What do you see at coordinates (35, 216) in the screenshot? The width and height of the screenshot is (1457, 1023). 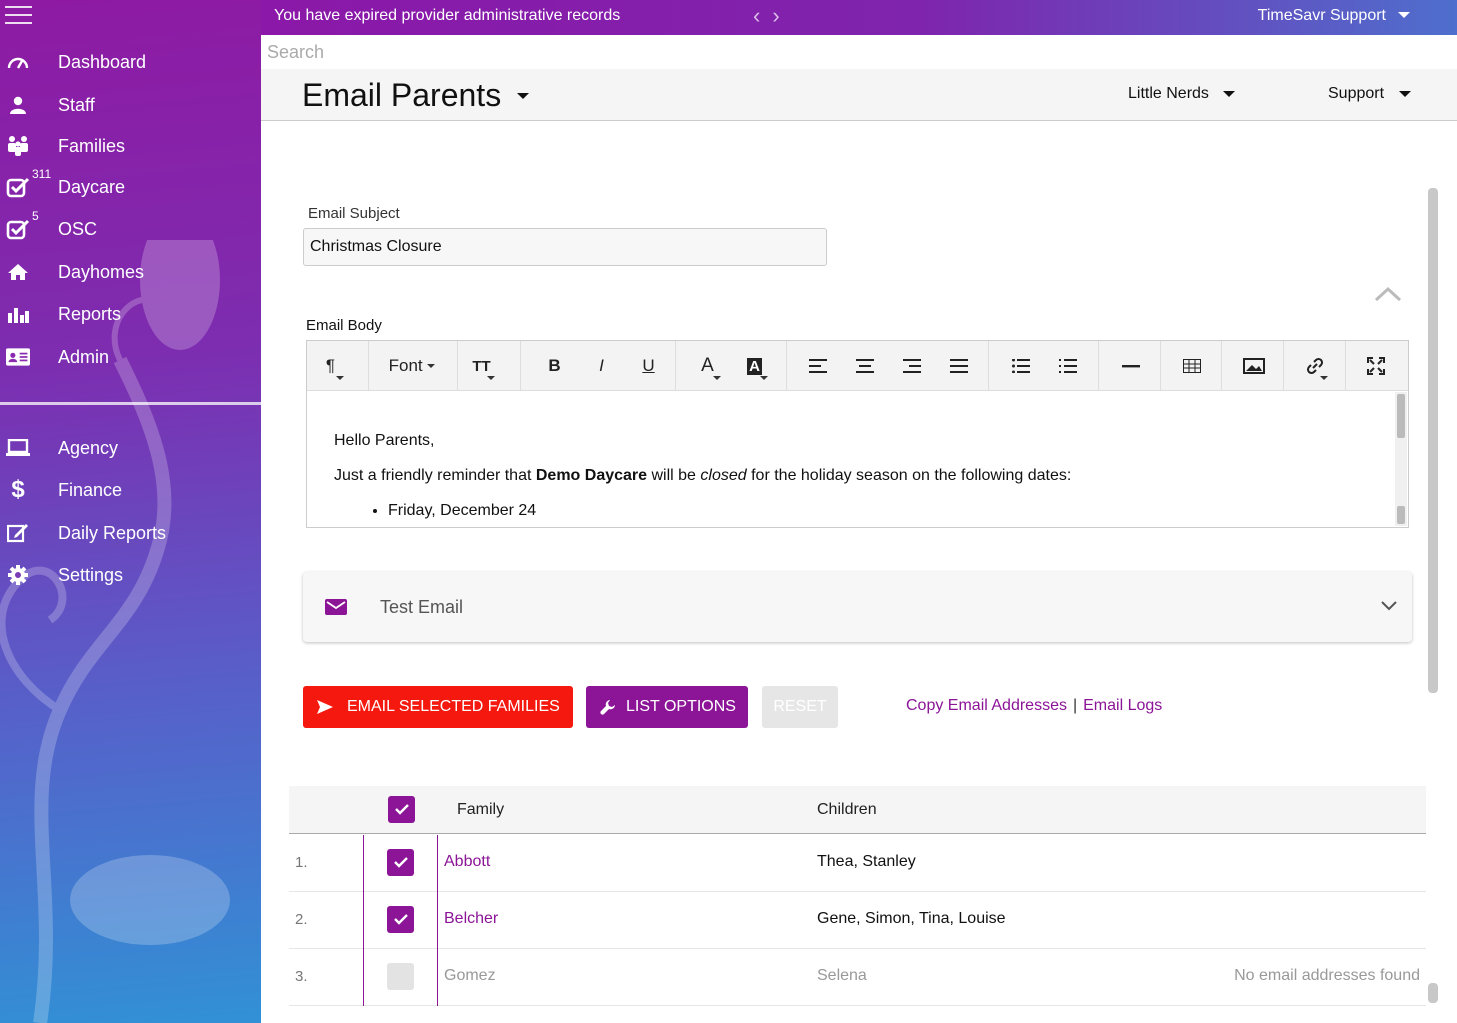 I see `osc-count-badge: 5` at bounding box center [35, 216].